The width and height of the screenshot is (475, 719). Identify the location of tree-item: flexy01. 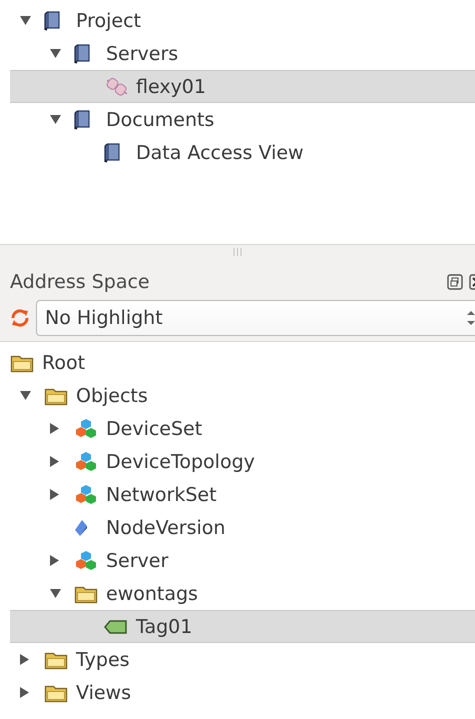
(242, 86).